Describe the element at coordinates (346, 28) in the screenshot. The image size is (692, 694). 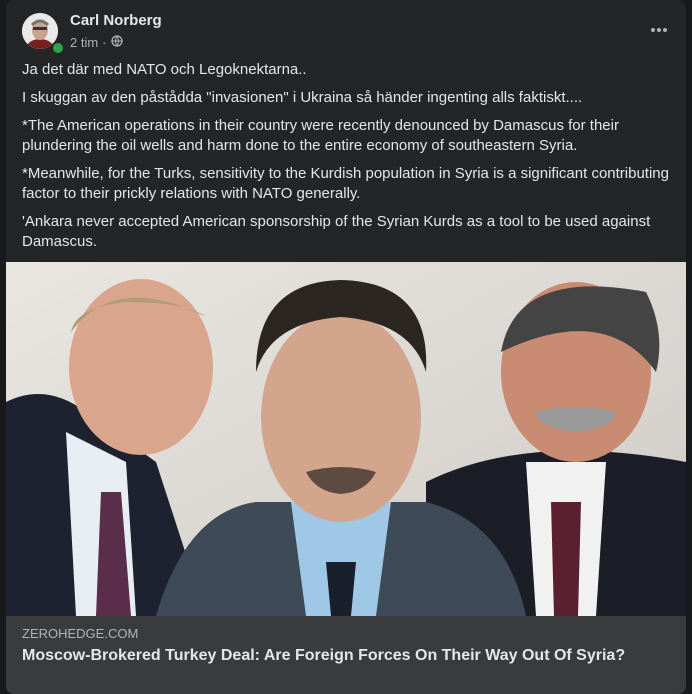
I see `post-header: Carl Norberg 2 tim ·` at that location.